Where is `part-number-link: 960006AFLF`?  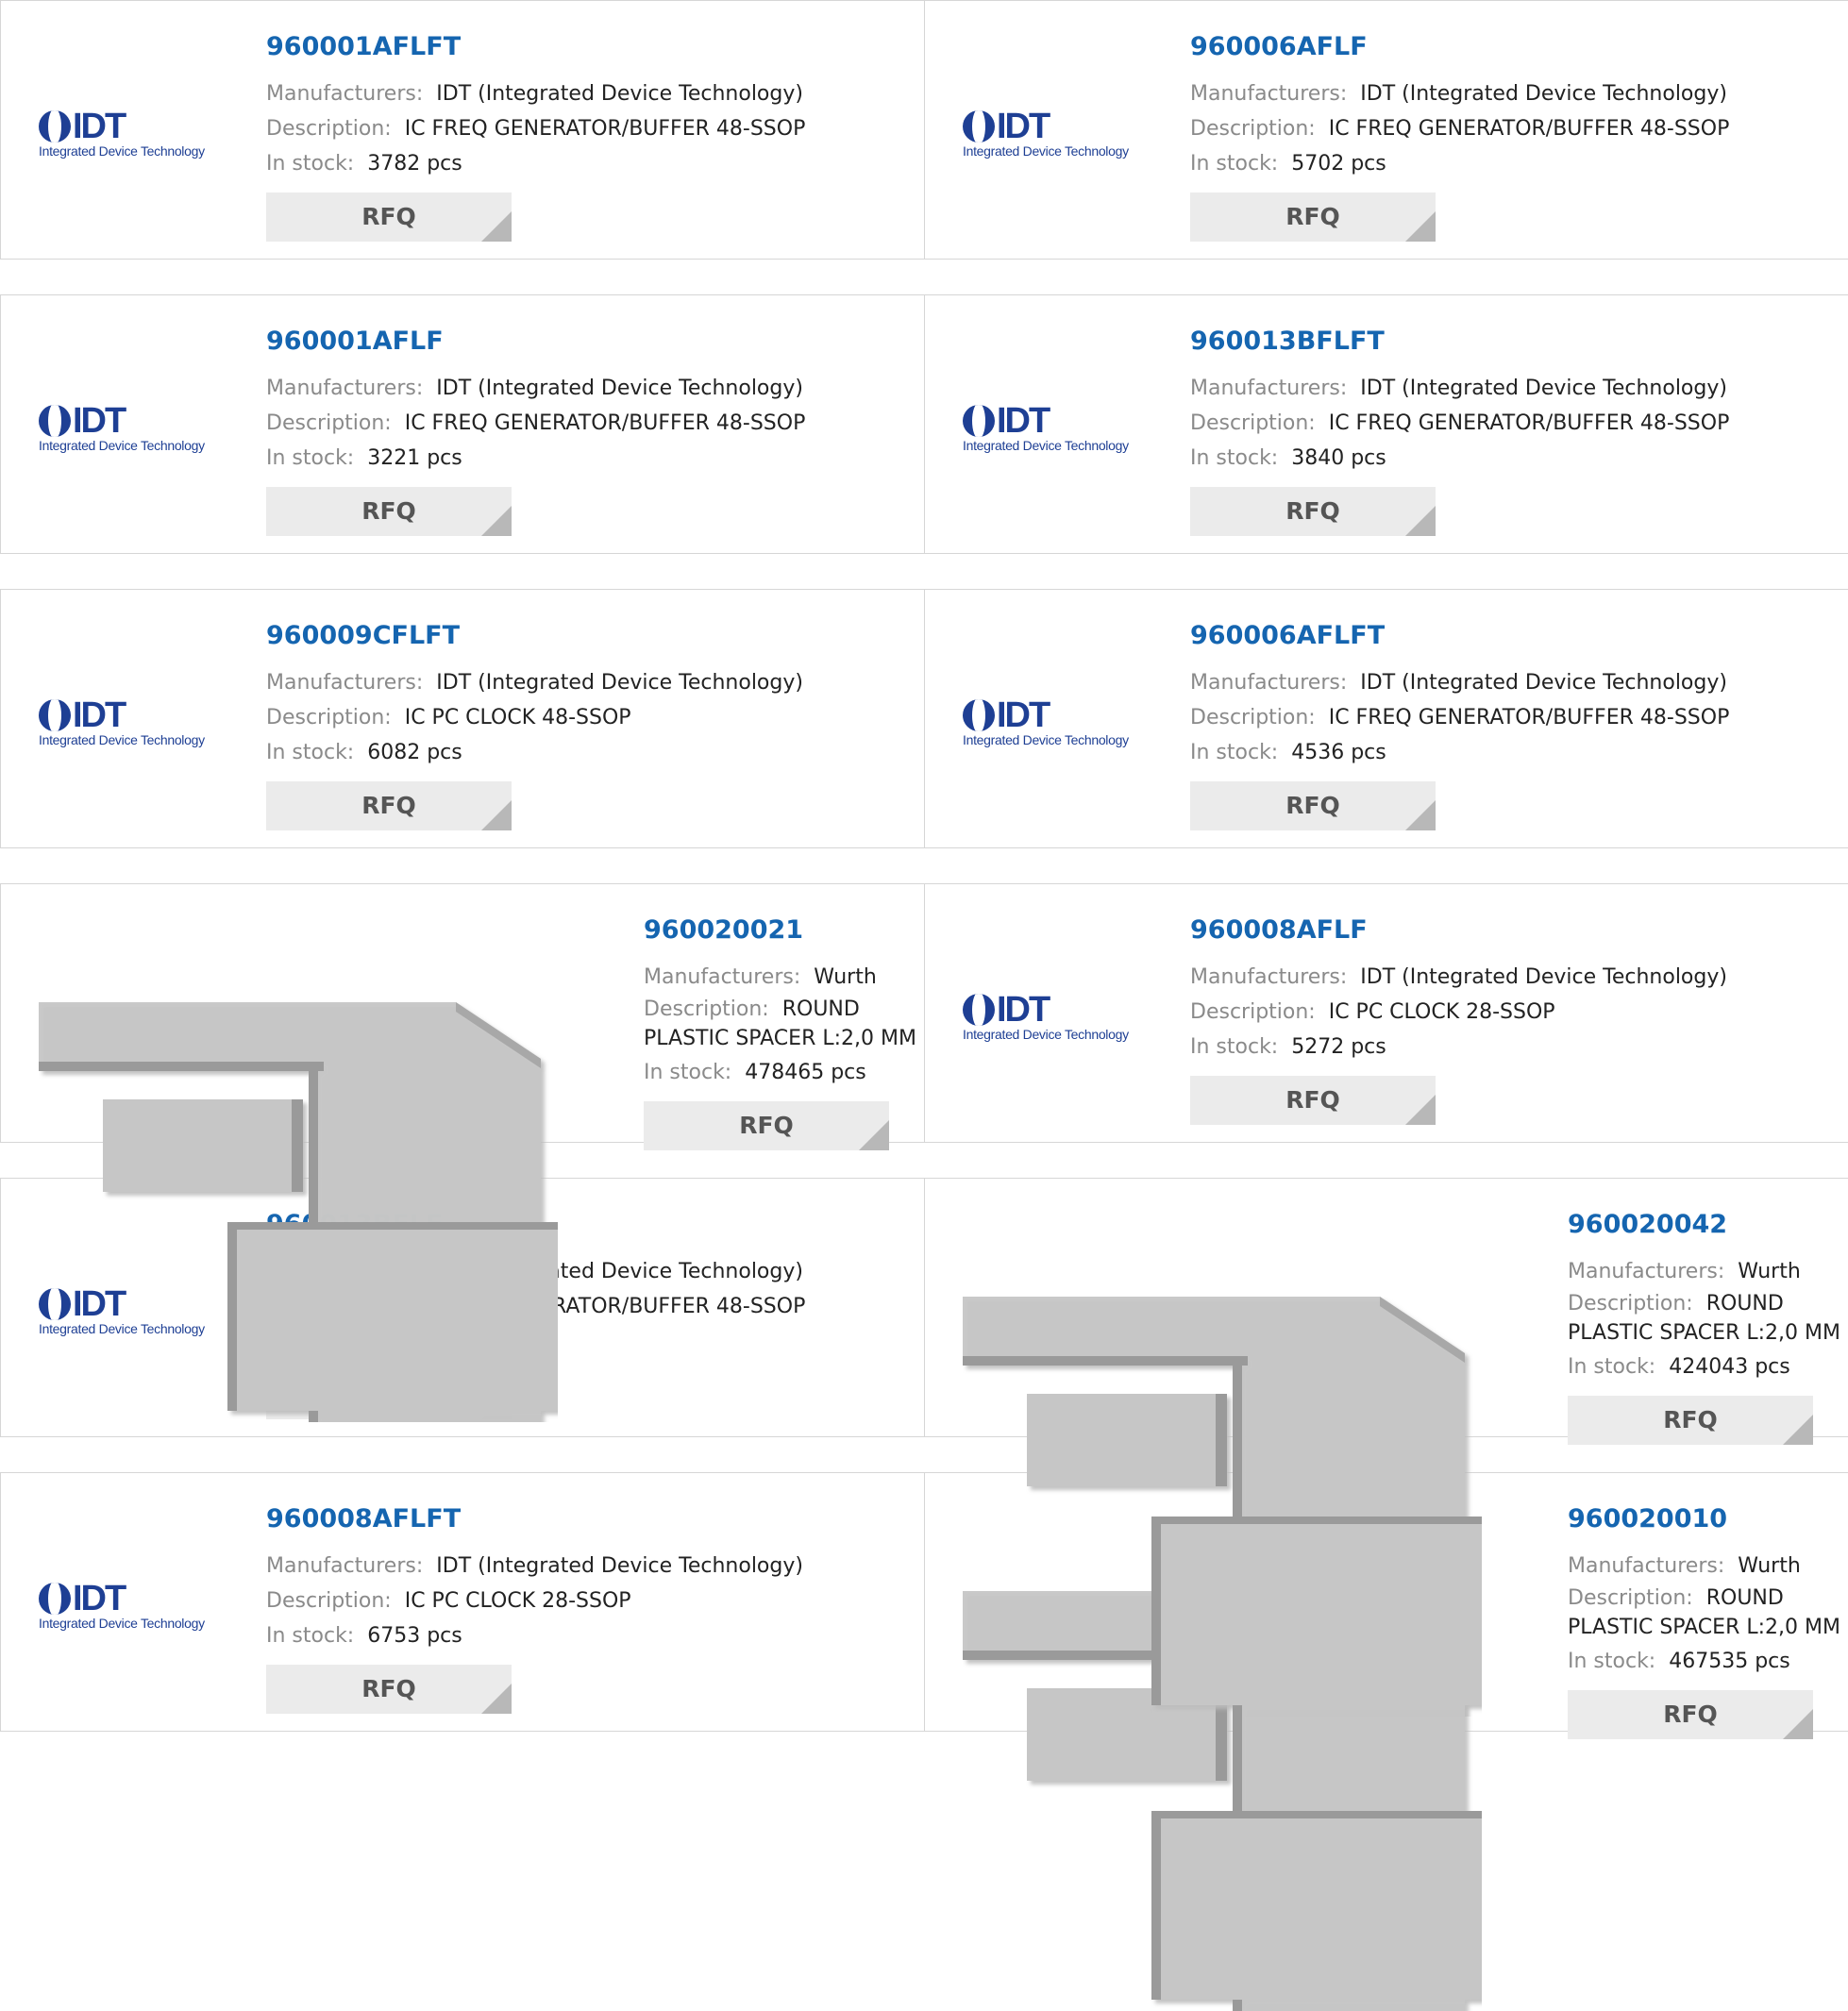 part-number-link: 960006AFLF is located at coordinates (1459, 47).